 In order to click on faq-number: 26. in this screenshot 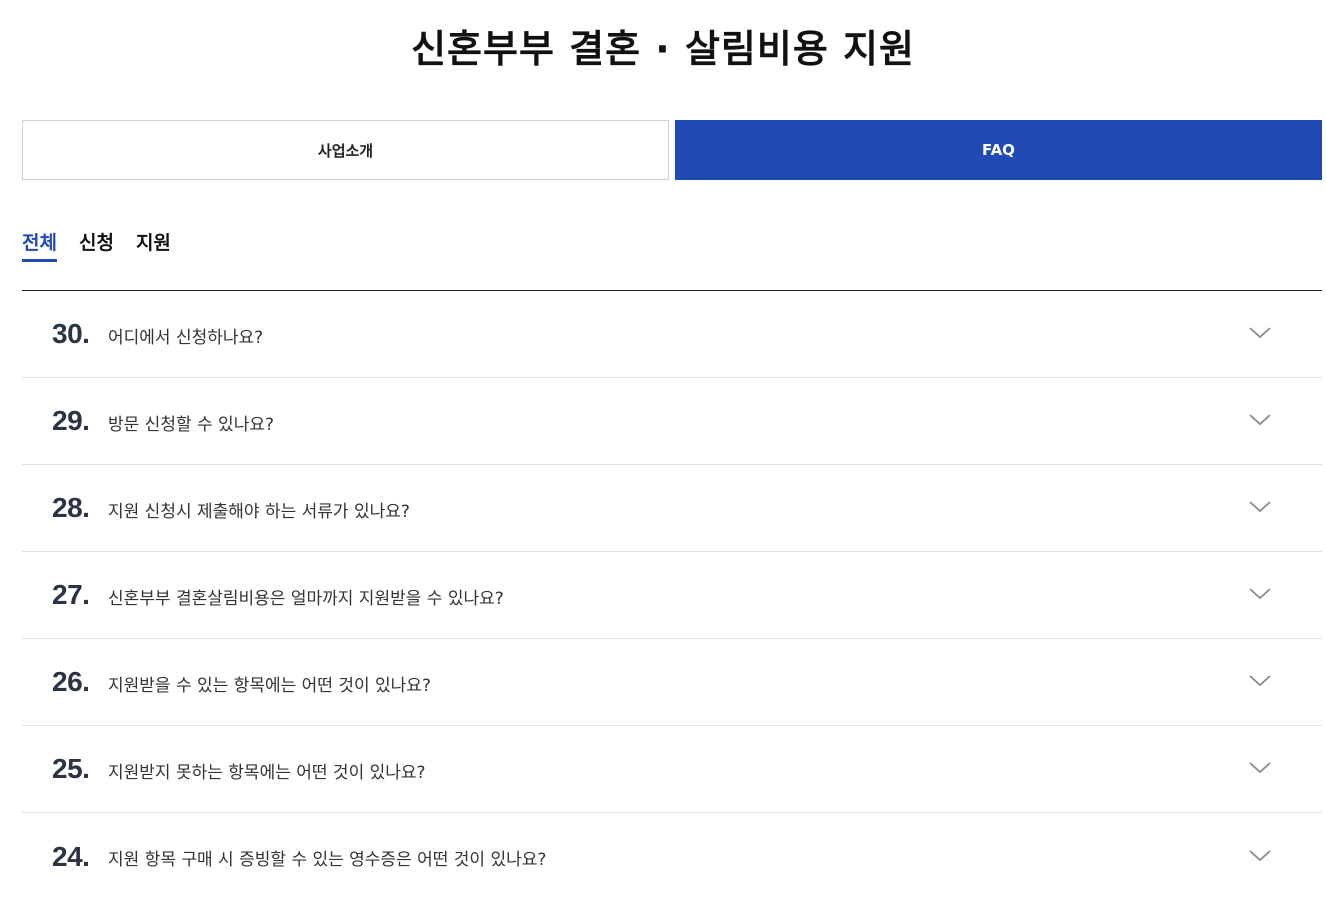, I will do `click(71, 681)`.